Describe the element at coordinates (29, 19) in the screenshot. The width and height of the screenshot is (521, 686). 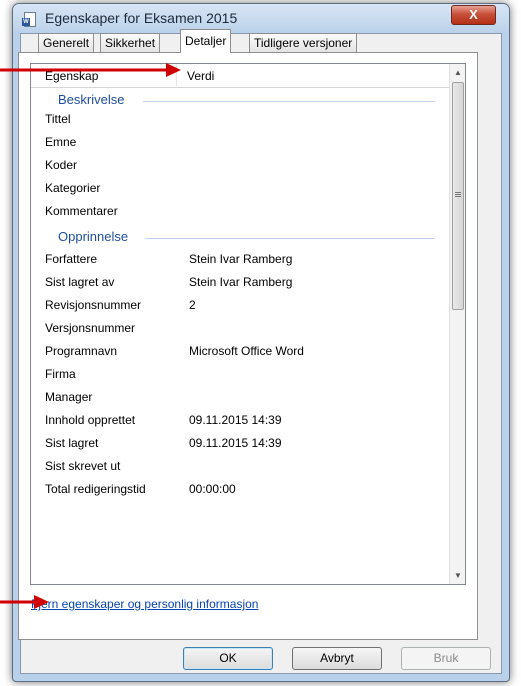
I see `word-document-icon: W` at that location.